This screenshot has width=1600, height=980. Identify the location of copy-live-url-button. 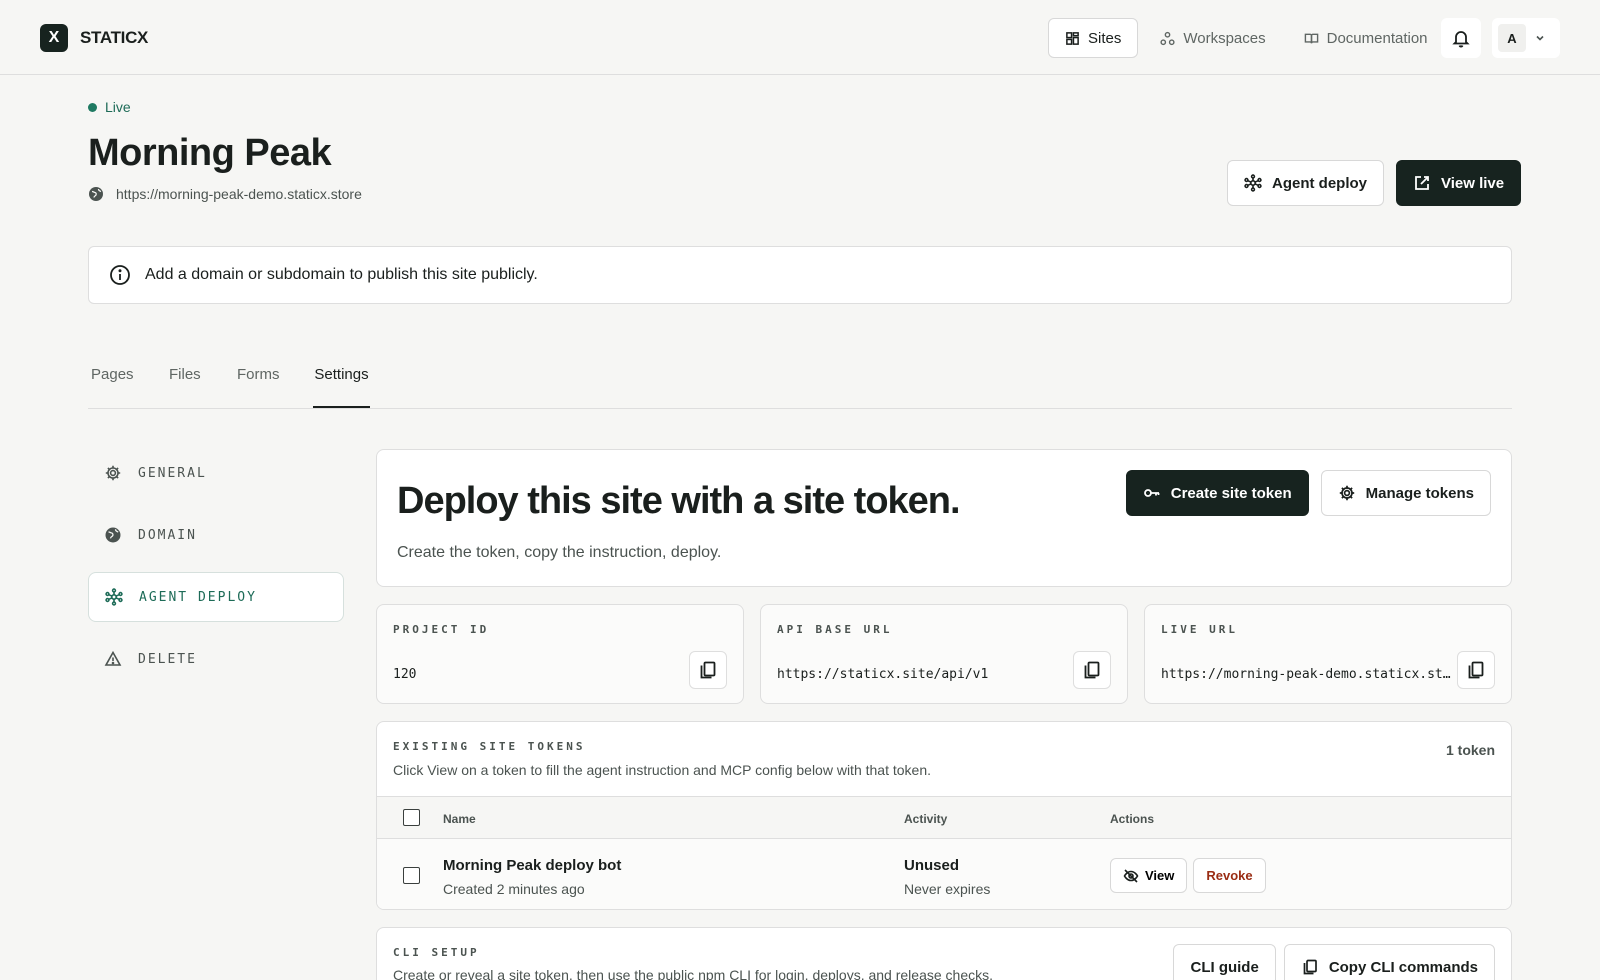
(1476, 670).